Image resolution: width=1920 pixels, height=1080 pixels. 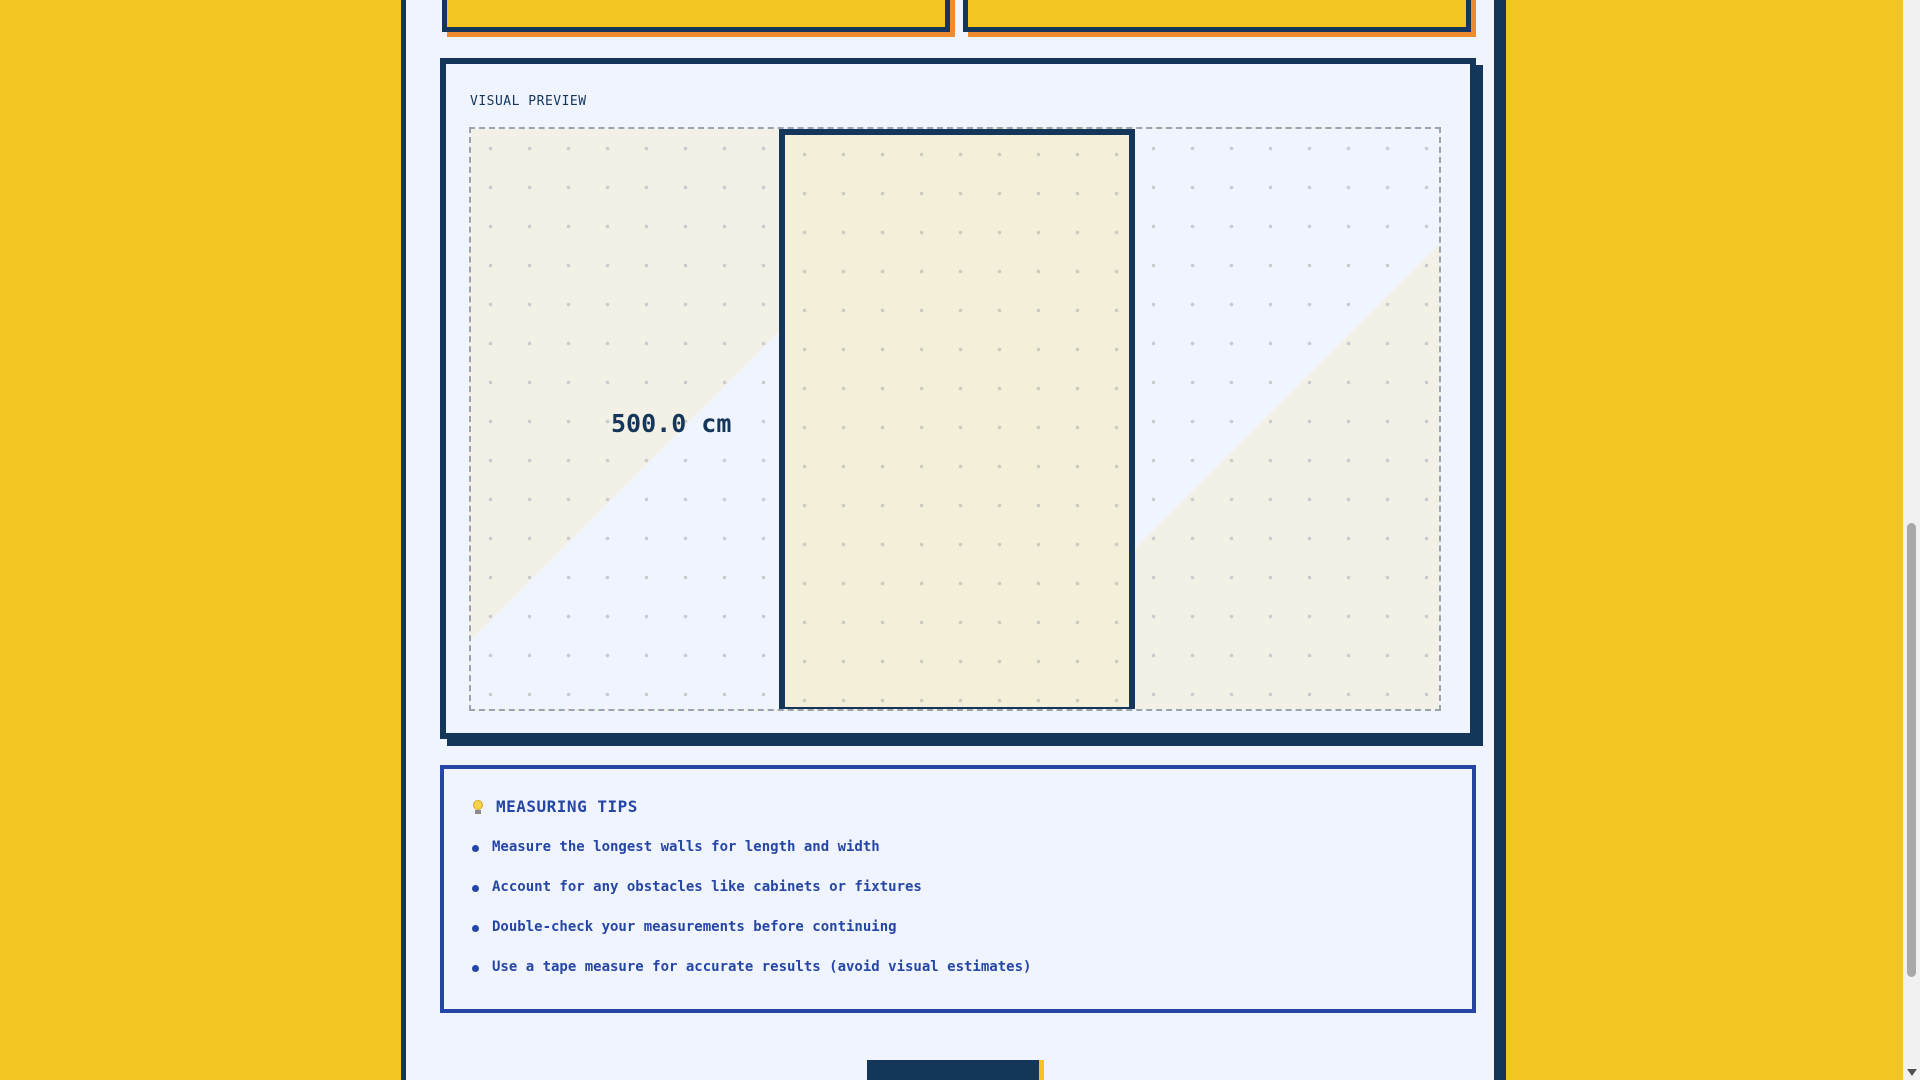 I want to click on tips-header: MEASURING TIPS, so click(x=555, y=806).